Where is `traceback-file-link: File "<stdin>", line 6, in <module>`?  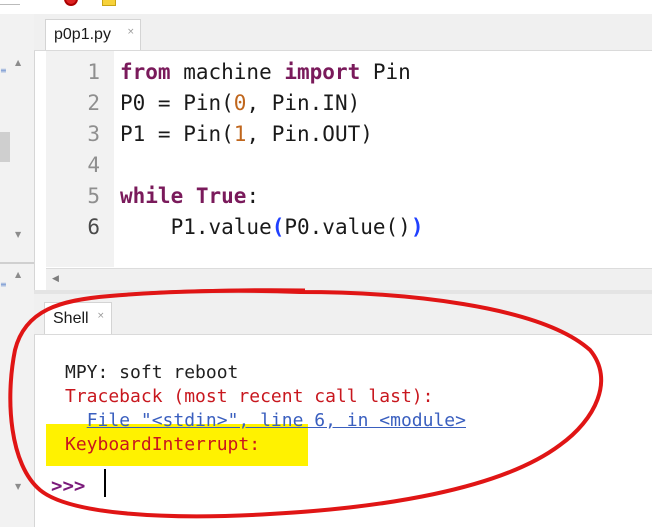 traceback-file-link: File "<stdin>", line 6, in <module> is located at coordinates (276, 420).